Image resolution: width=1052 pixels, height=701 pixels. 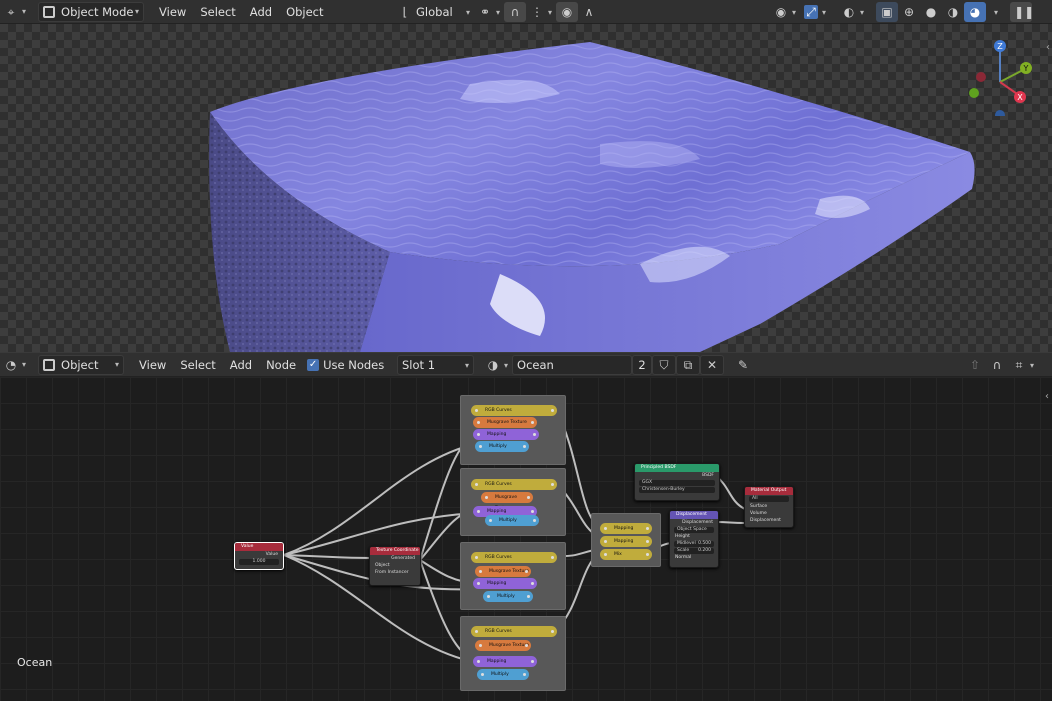 What do you see at coordinates (1000, 76) in the screenshot?
I see `navigation-gizmo: Z Y X` at bounding box center [1000, 76].